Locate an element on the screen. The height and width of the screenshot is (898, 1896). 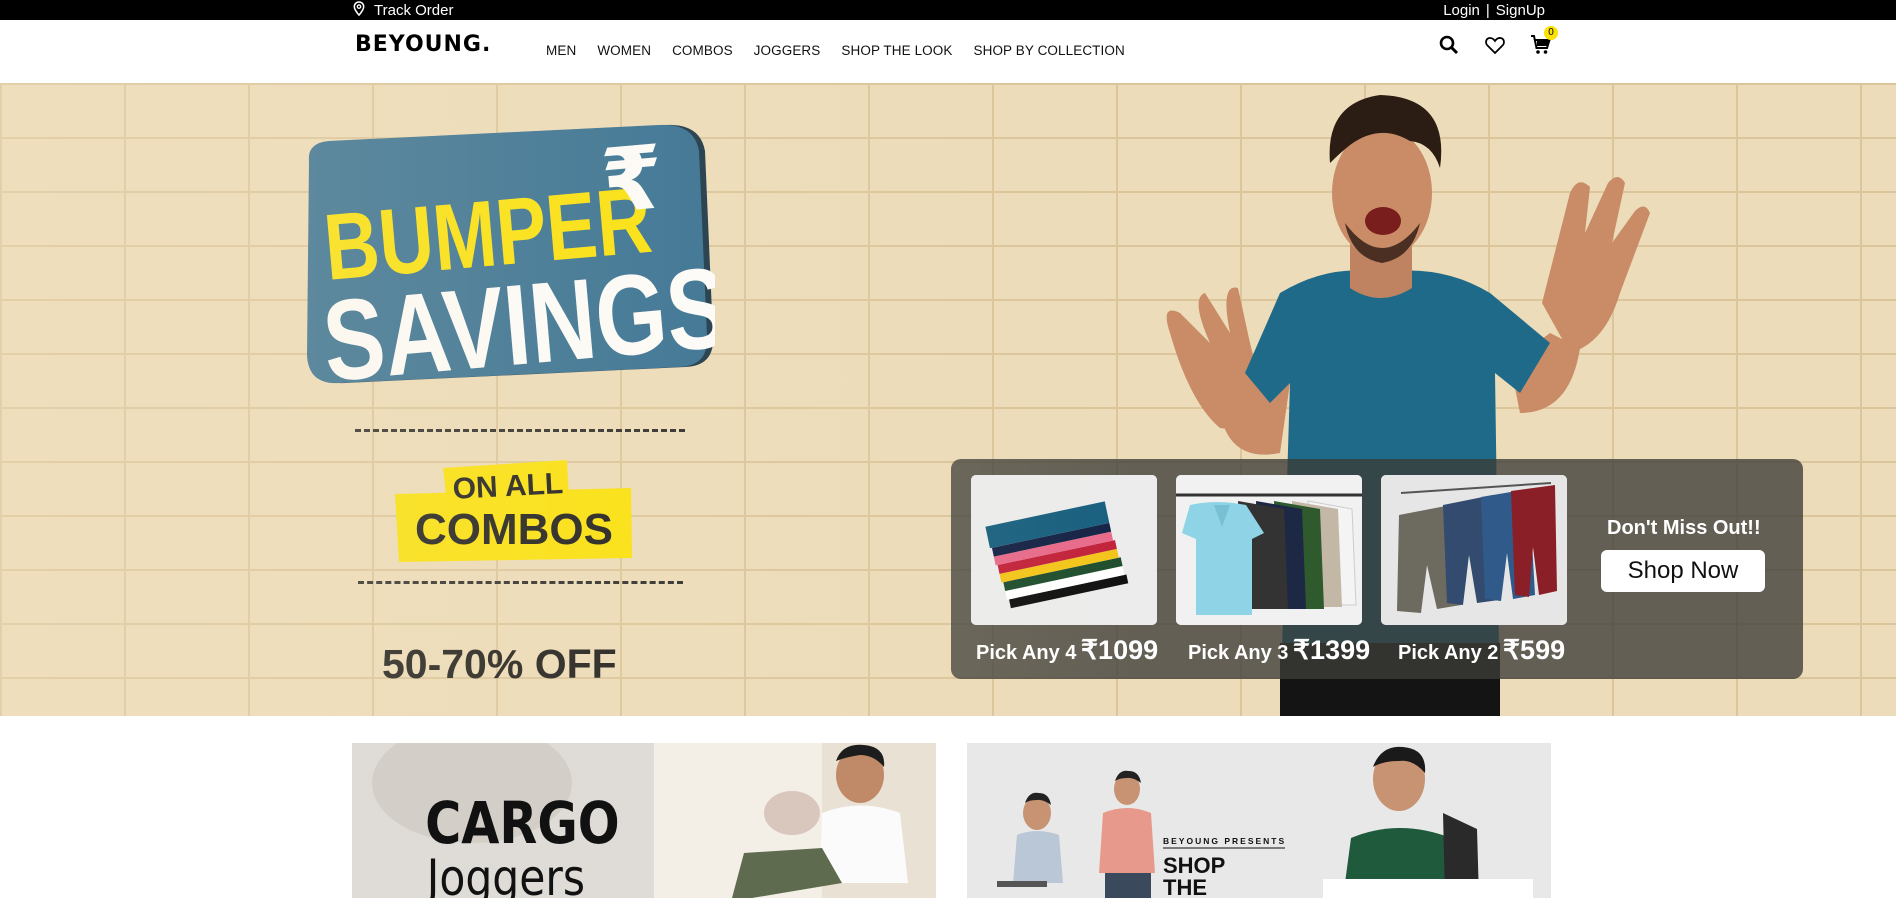
shop-the-look-tile: BEYOUNG PRESENTS SHOP THE is located at coordinates (1259, 820).